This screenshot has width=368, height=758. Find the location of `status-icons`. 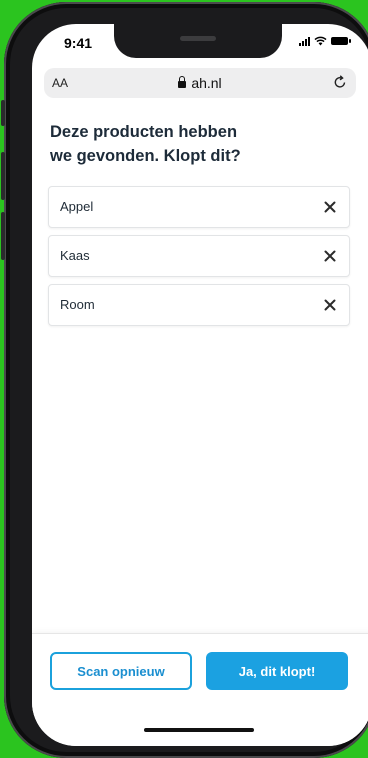

status-icons is located at coordinates (325, 41).